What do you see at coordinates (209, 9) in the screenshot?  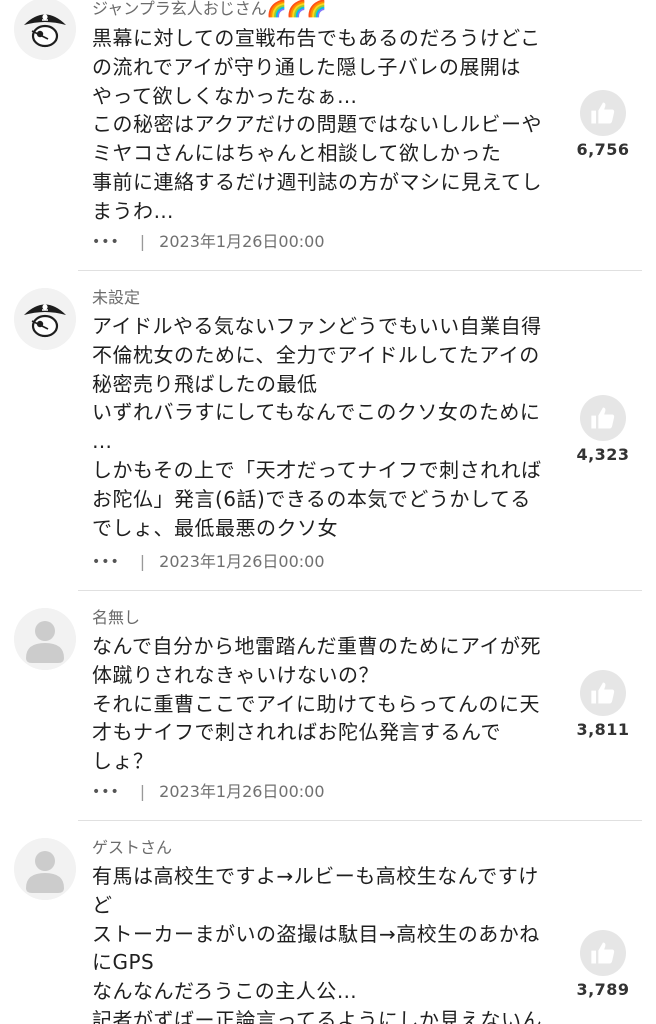 I see `comment-author: ジャンプラ玄人おじさん🌈🌈🌈` at bounding box center [209, 9].